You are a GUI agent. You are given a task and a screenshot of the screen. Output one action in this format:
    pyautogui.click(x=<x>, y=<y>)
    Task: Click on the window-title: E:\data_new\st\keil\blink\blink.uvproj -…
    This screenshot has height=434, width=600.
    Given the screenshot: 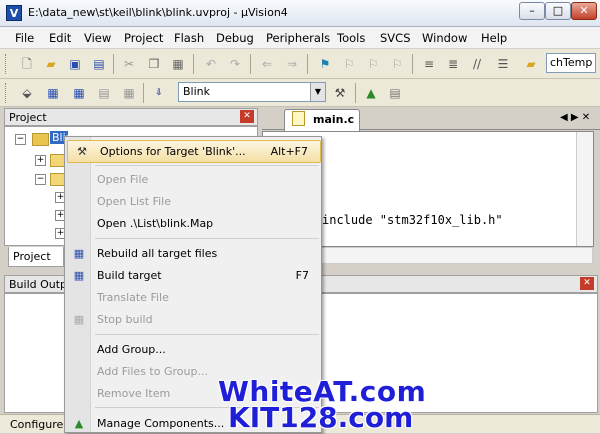 What is the action you would take?
    pyautogui.click(x=158, y=12)
    